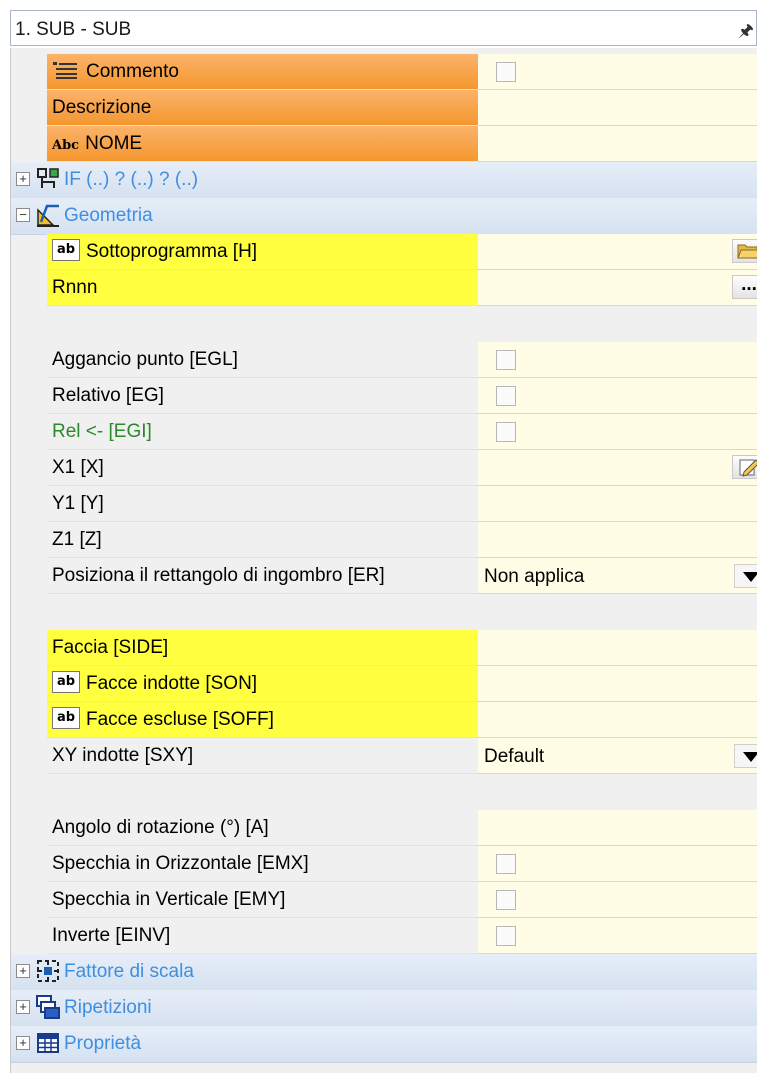 This screenshot has width=757, height=1073. I want to click on row-aggancio: Aggancio punto [EGL], so click(384, 360).